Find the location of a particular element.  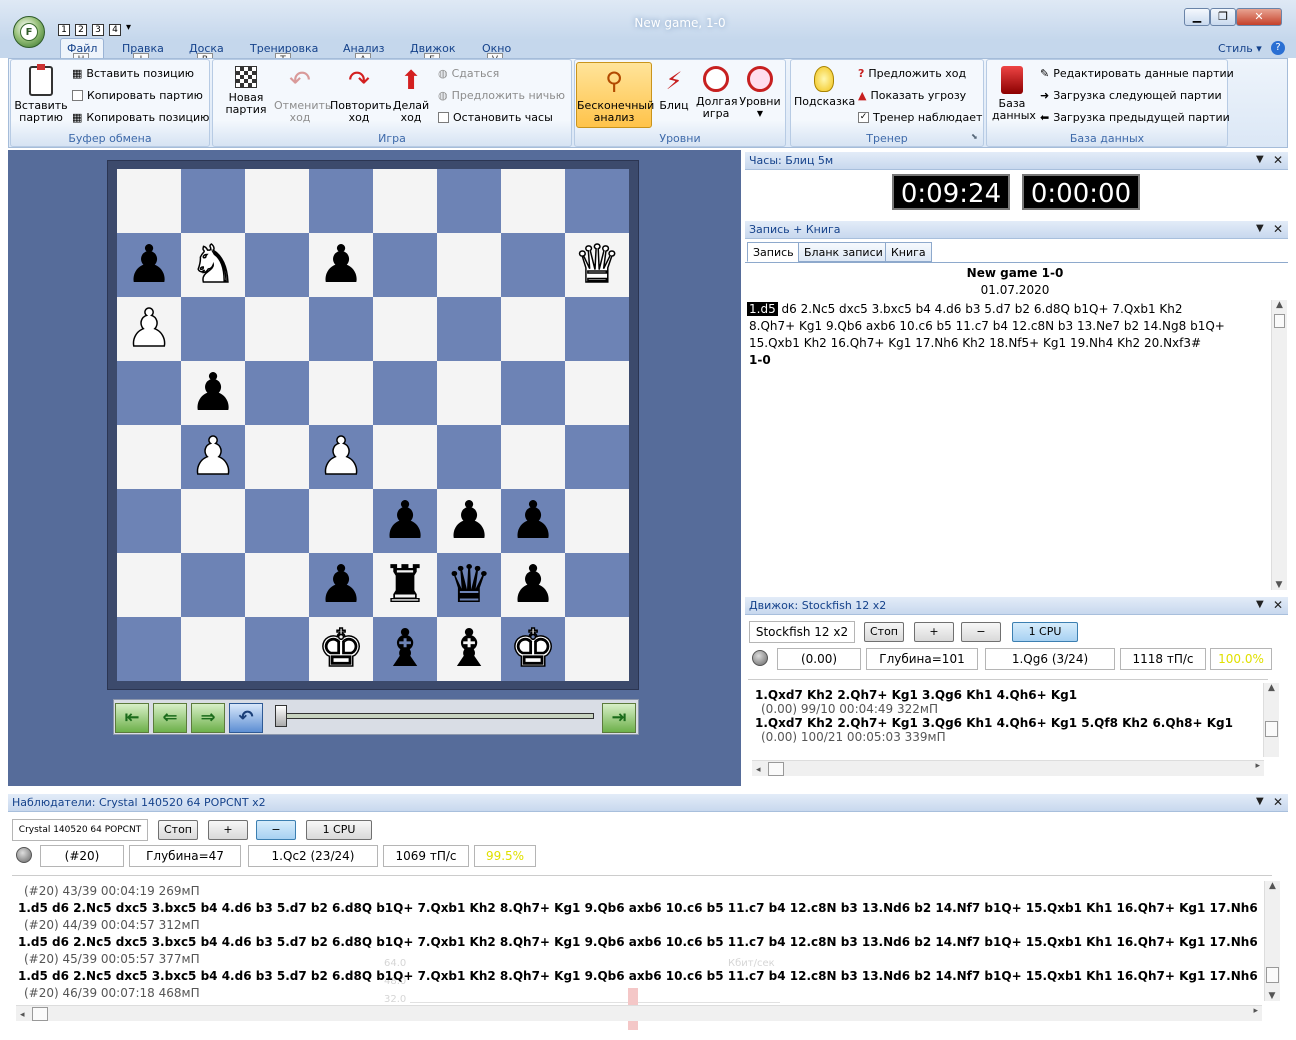

square-f7 is located at coordinates (469, 265).